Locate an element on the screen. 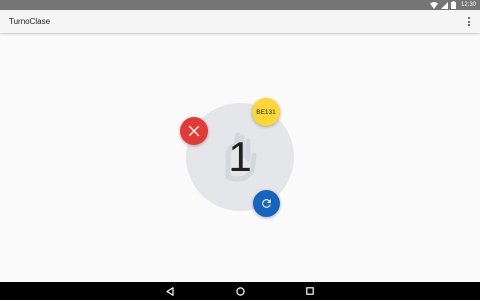 This screenshot has width=480, height=300. app-bar: TurnoClase is located at coordinates (240, 21).